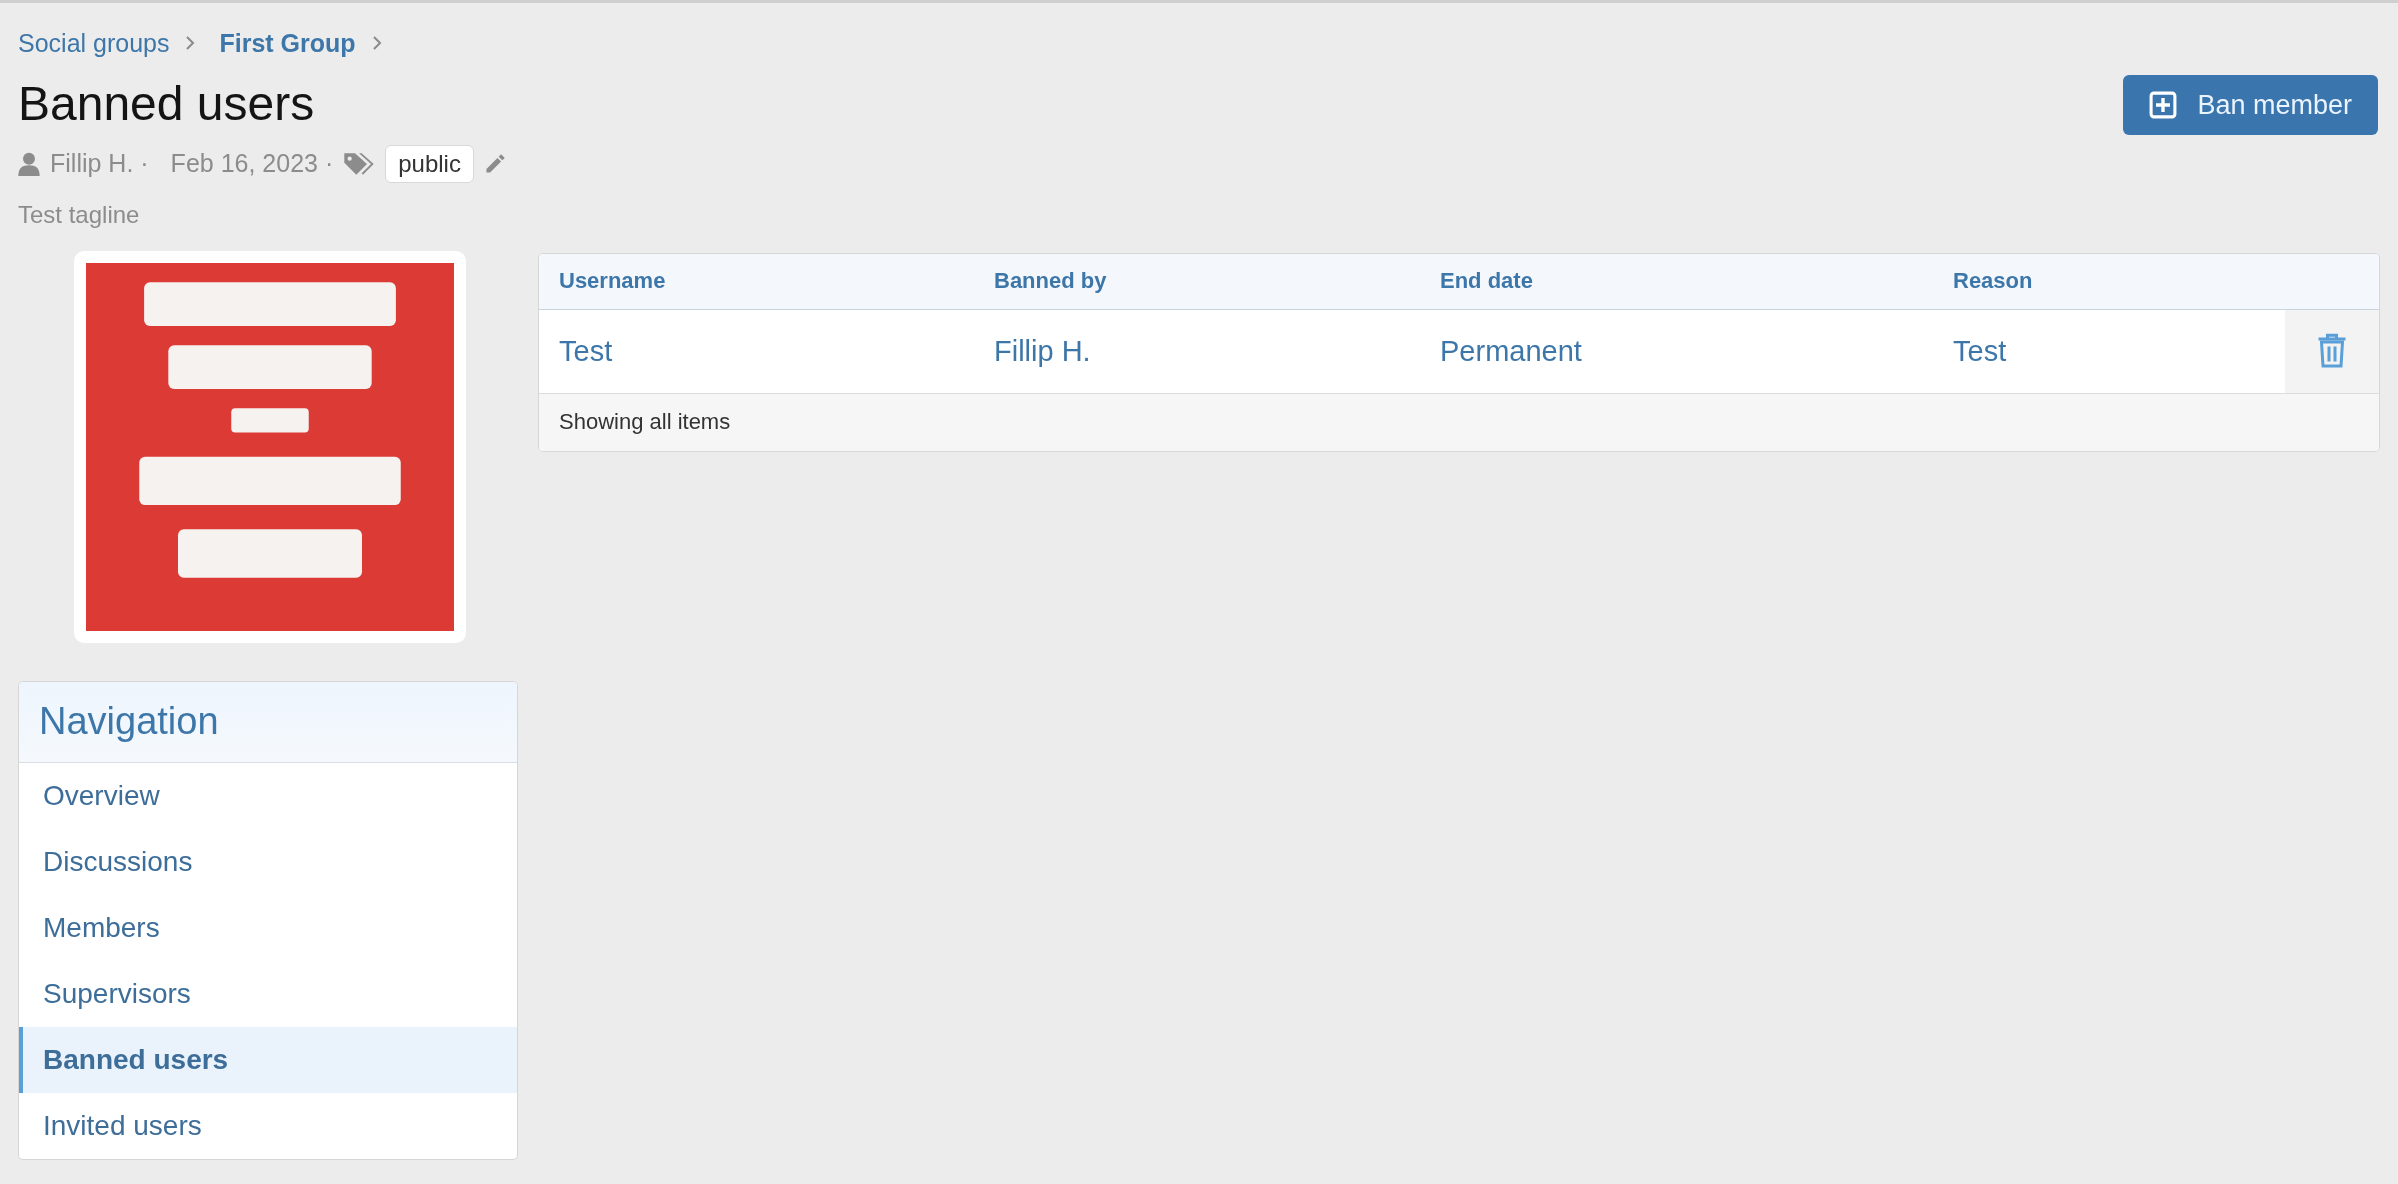  What do you see at coordinates (268, 1059) in the screenshot?
I see `navigation-item: Banned users` at bounding box center [268, 1059].